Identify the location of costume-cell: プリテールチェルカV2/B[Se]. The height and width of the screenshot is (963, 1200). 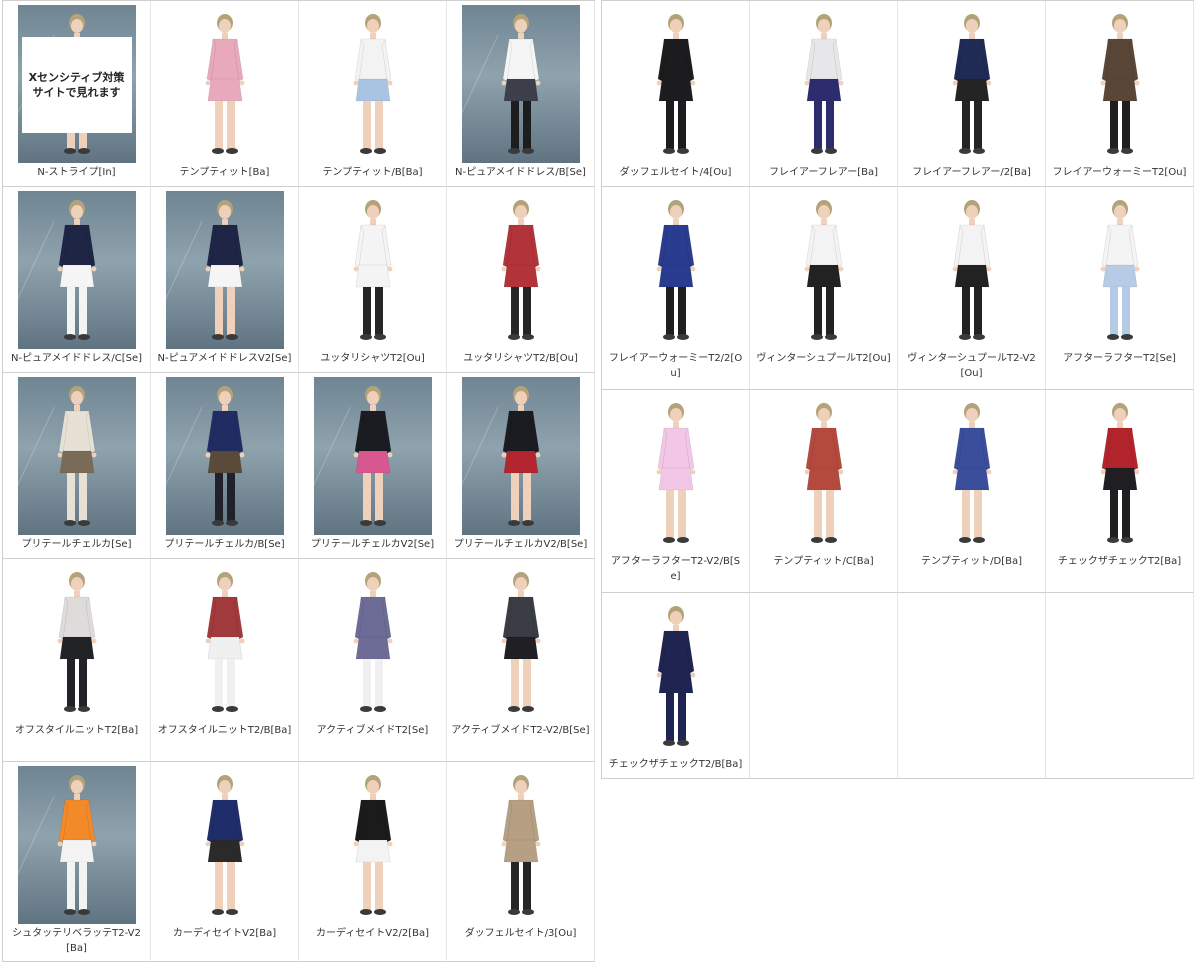
(521, 466).